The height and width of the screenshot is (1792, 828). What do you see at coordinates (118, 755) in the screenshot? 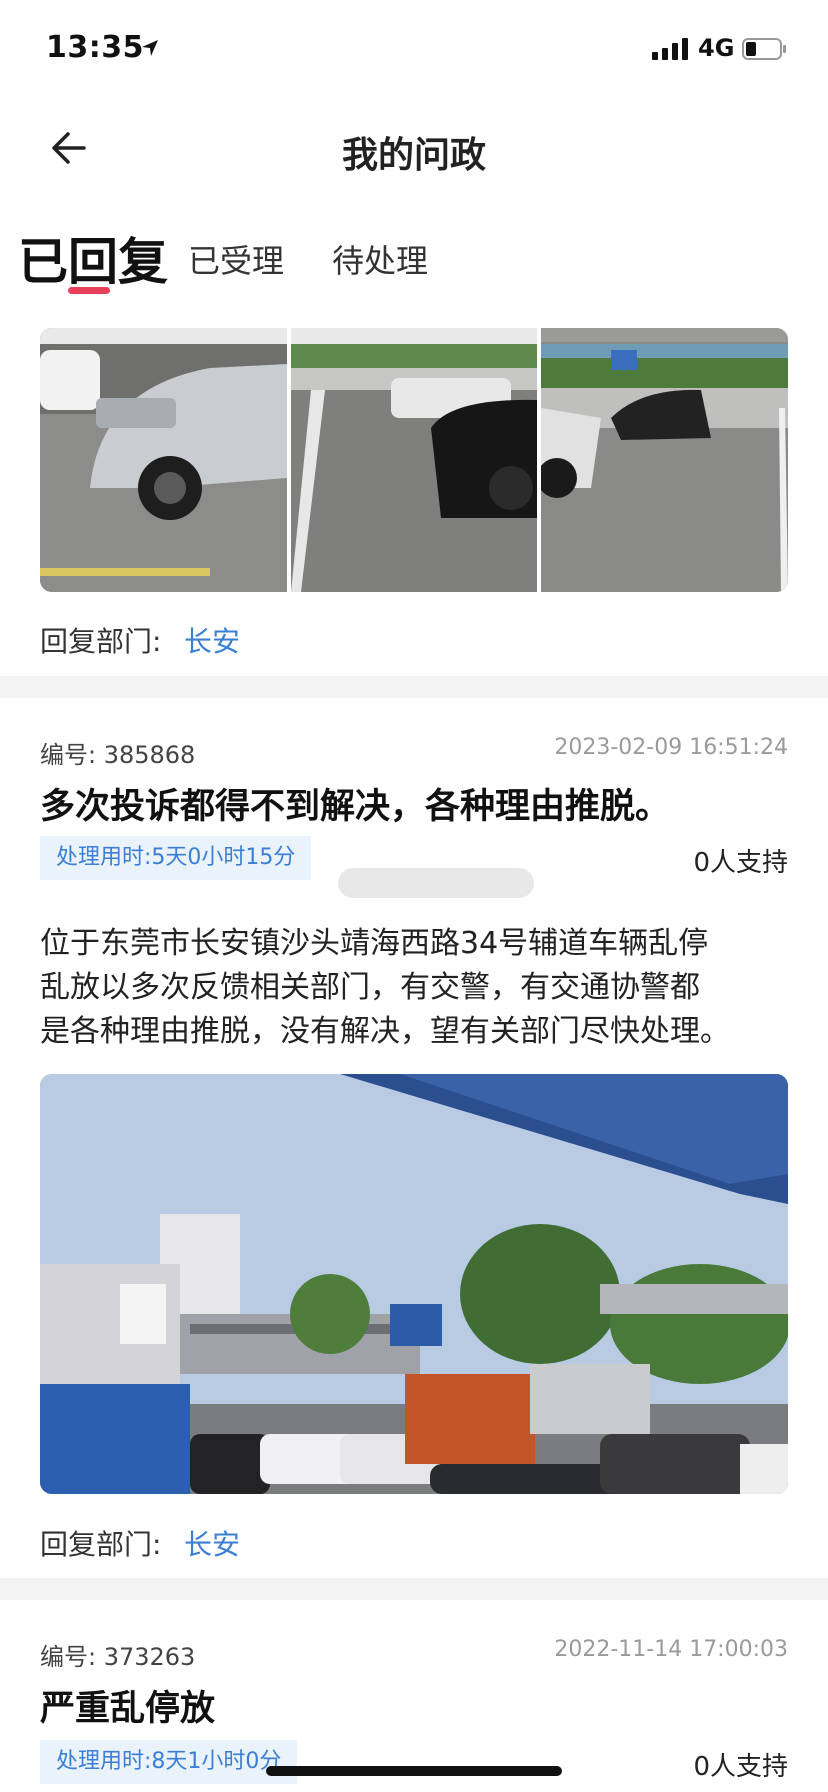
I see `item-code: 编号: 385868` at bounding box center [118, 755].